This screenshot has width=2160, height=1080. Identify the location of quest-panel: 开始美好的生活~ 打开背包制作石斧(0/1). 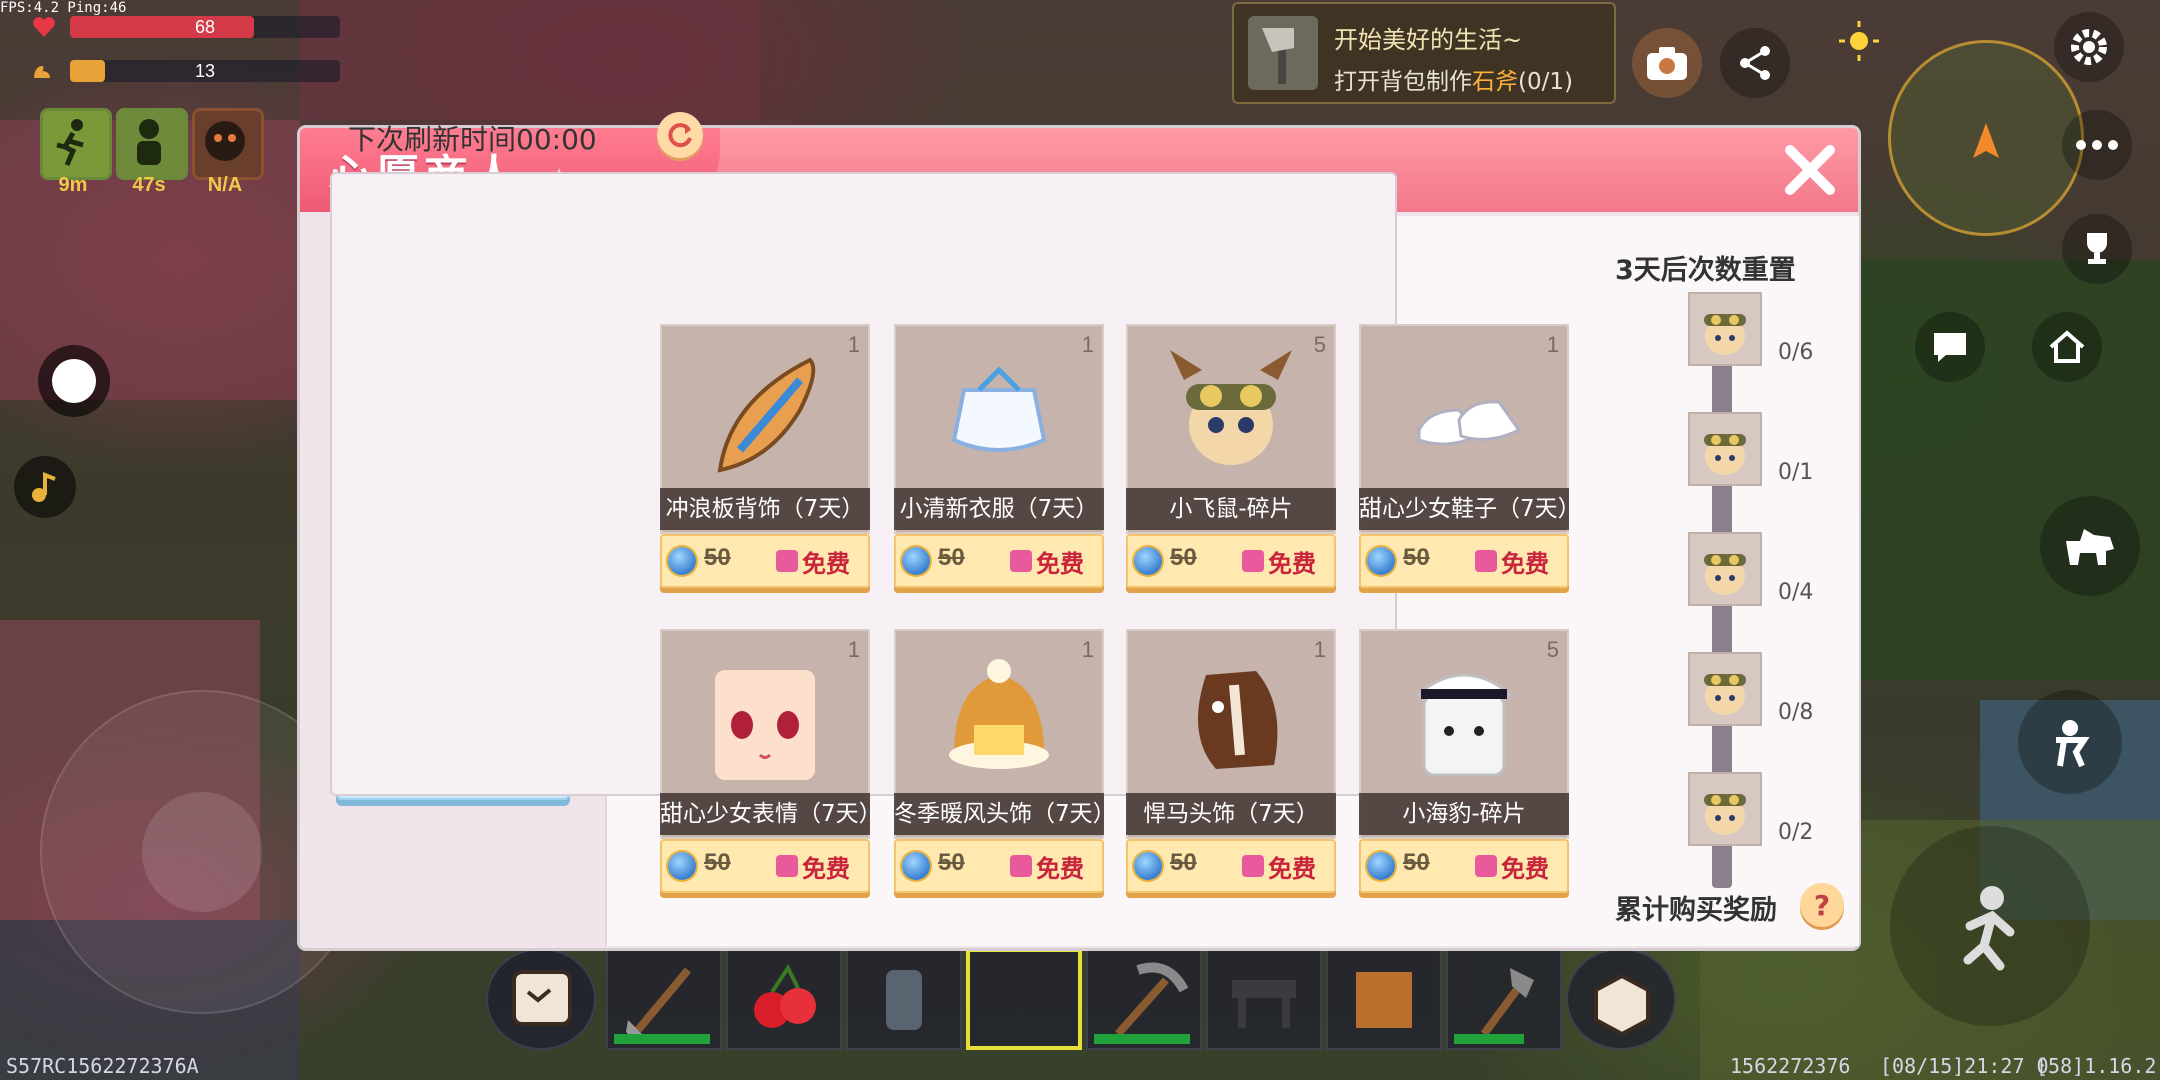
(1424, 53).